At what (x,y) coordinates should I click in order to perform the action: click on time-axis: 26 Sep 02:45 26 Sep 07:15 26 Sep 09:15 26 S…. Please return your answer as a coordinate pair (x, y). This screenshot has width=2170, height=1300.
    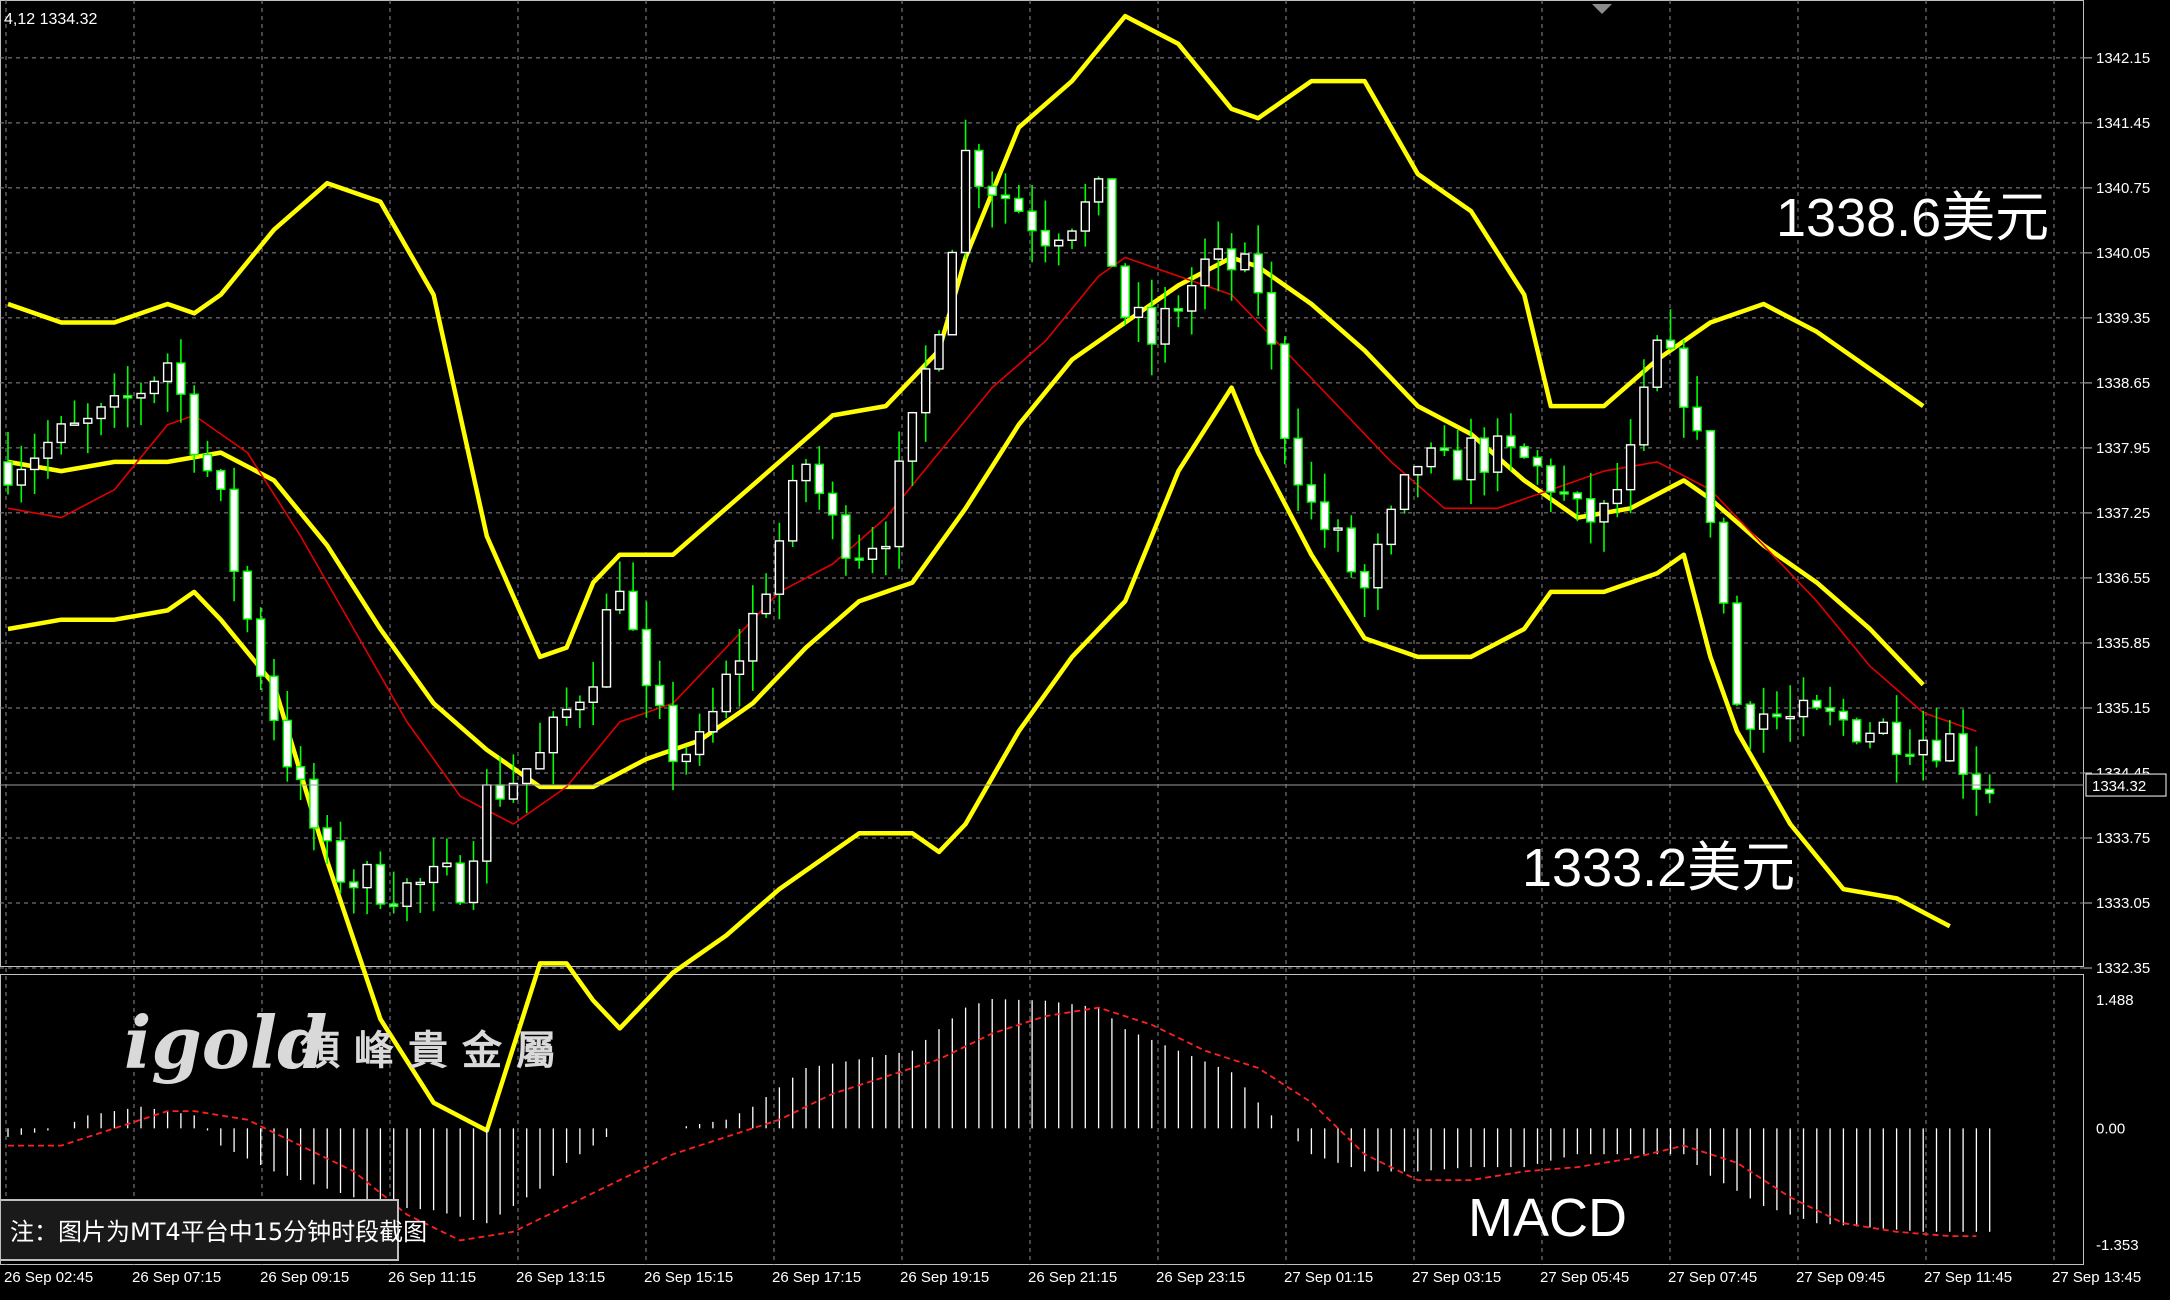
    Looking at the image, I should click on (1072, 1277).